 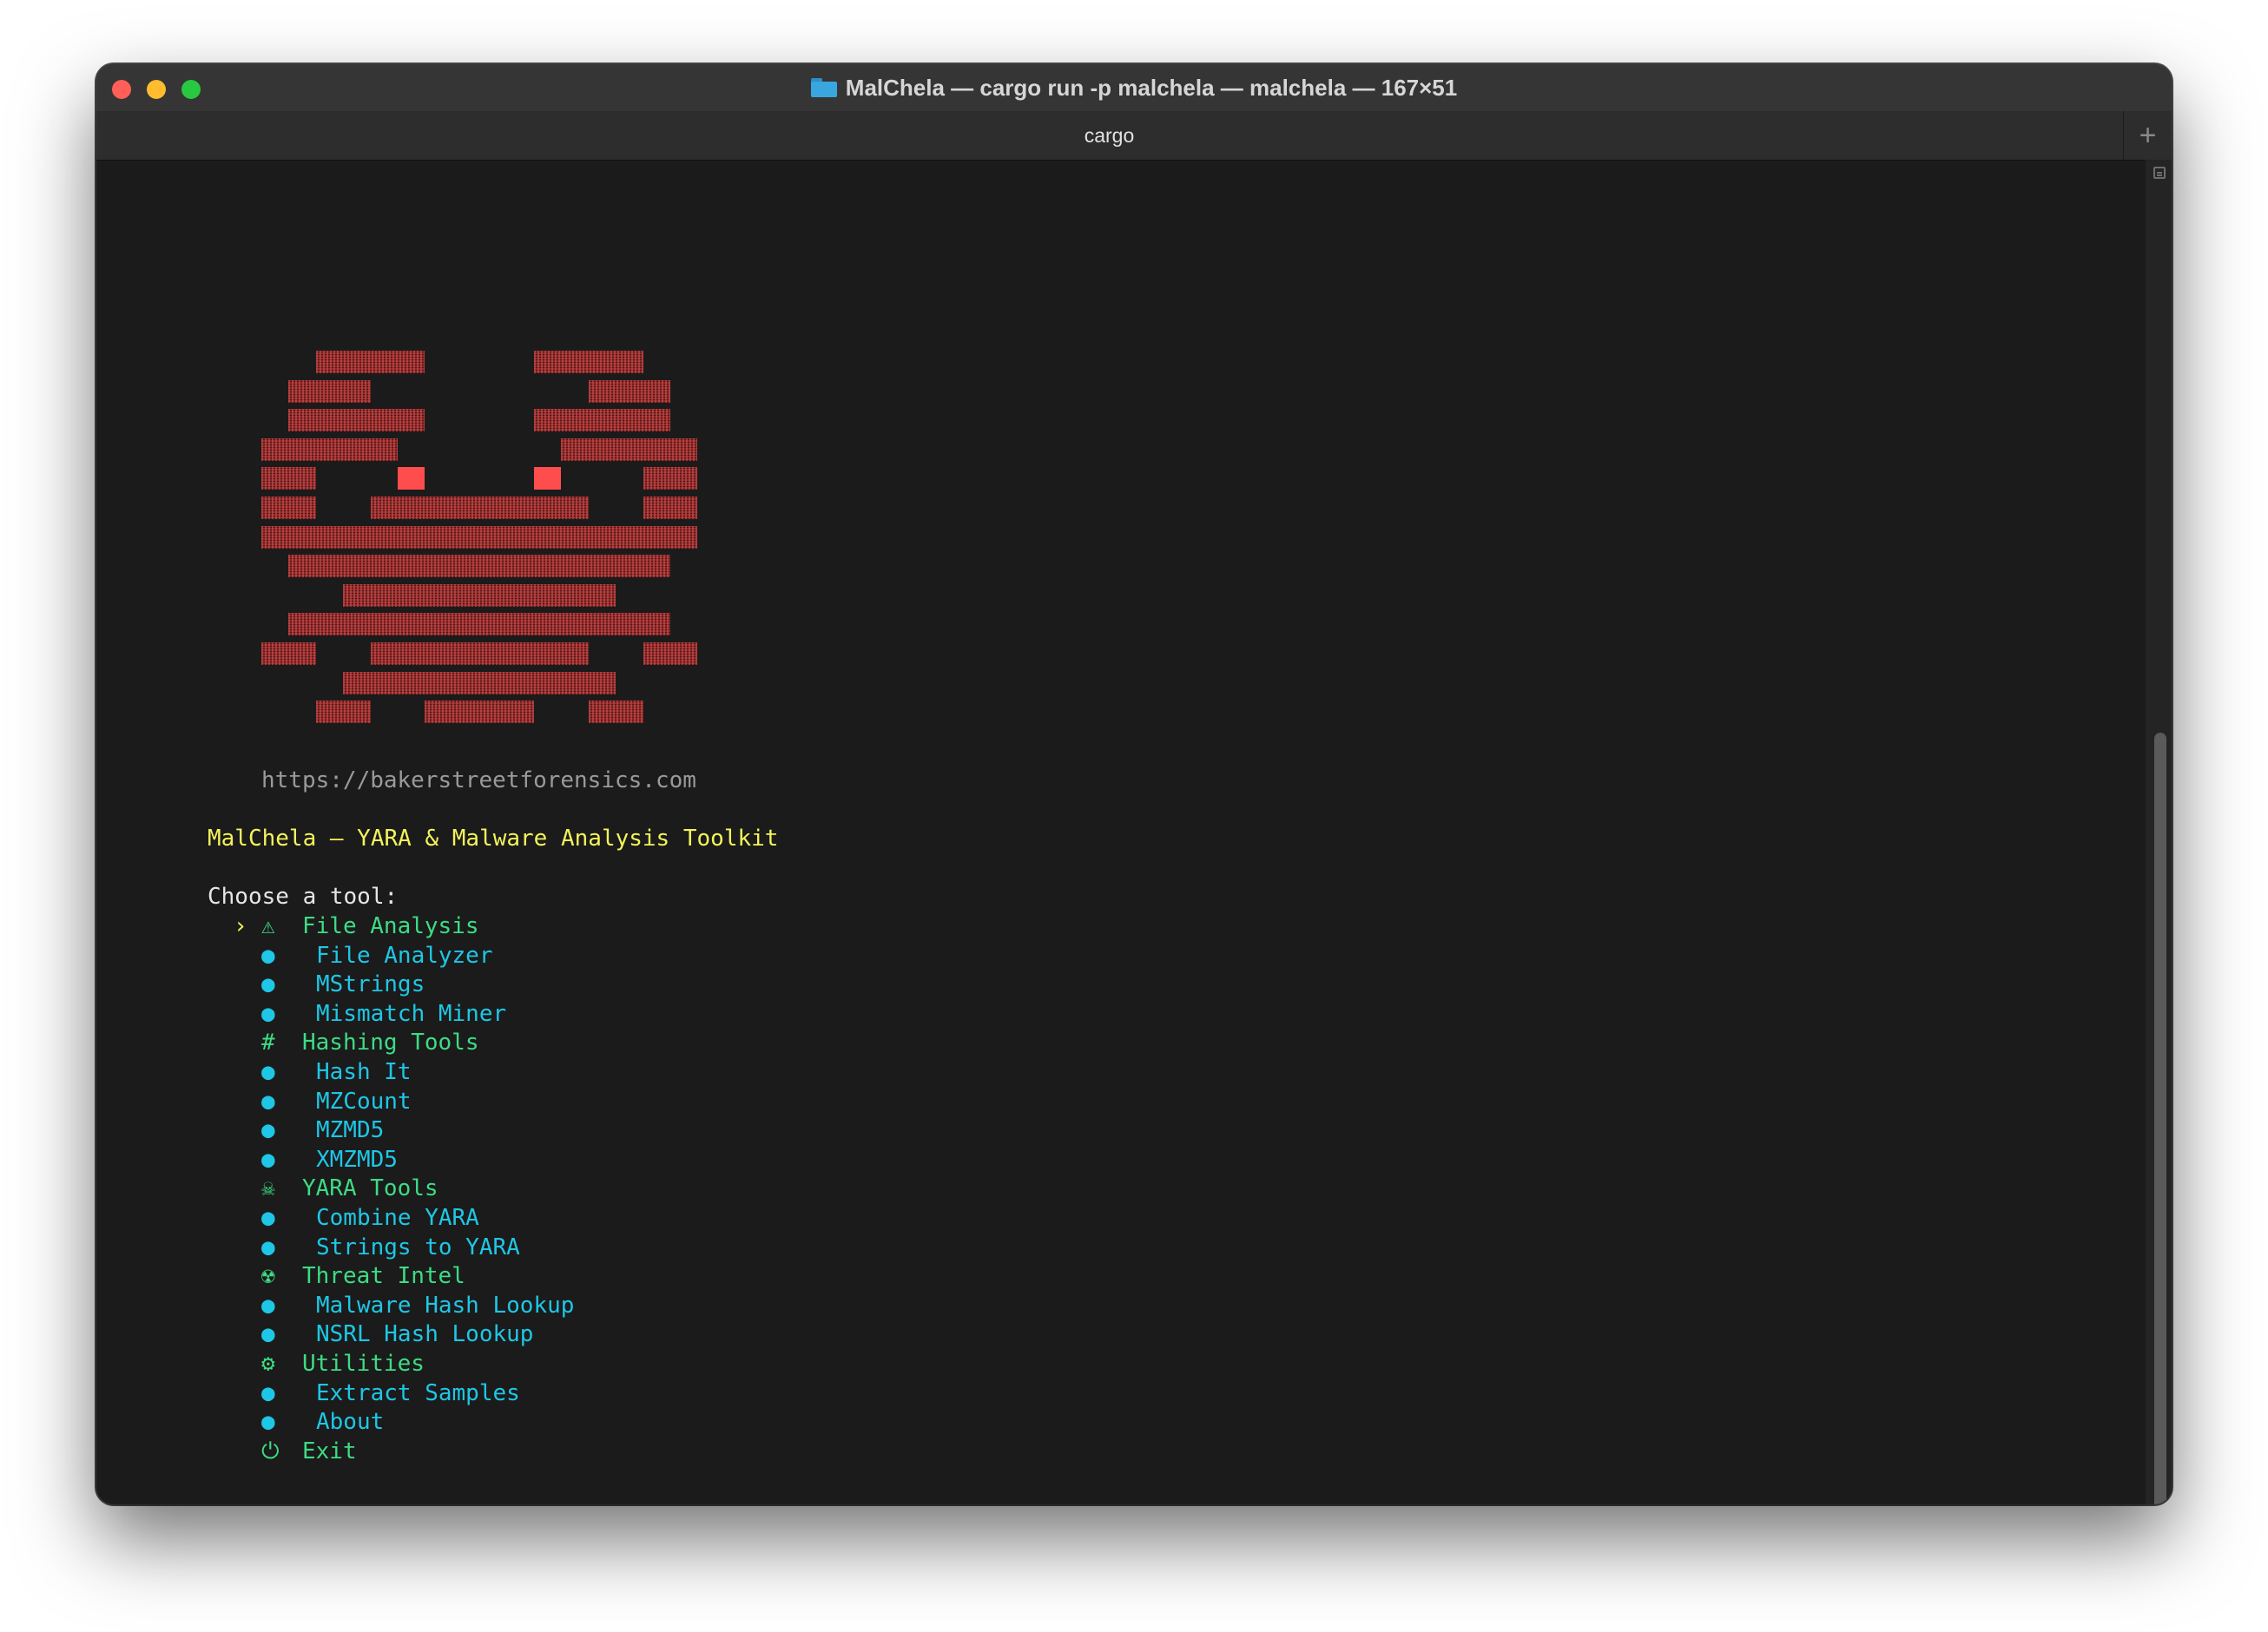 What do you see at coordinates (268, 1364) in the screenshot?
I see `gear-icon: ⚙` at bounding box center [268, 1364].